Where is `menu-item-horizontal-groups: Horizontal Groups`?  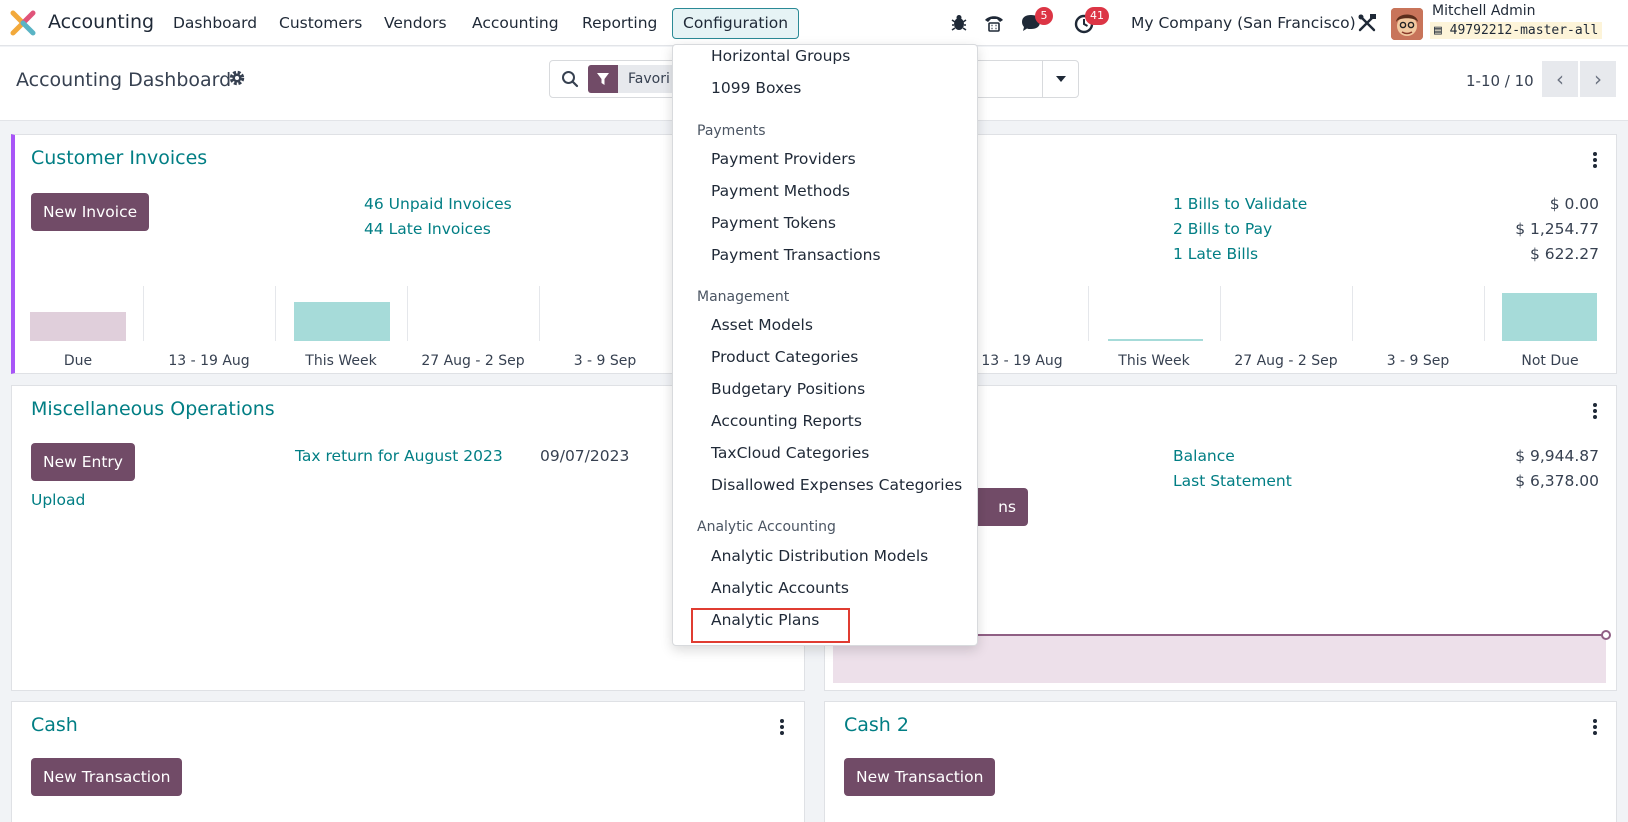
menu-item-horizontal-groups: Horizontal Groups is located at coordinates (780, 56).